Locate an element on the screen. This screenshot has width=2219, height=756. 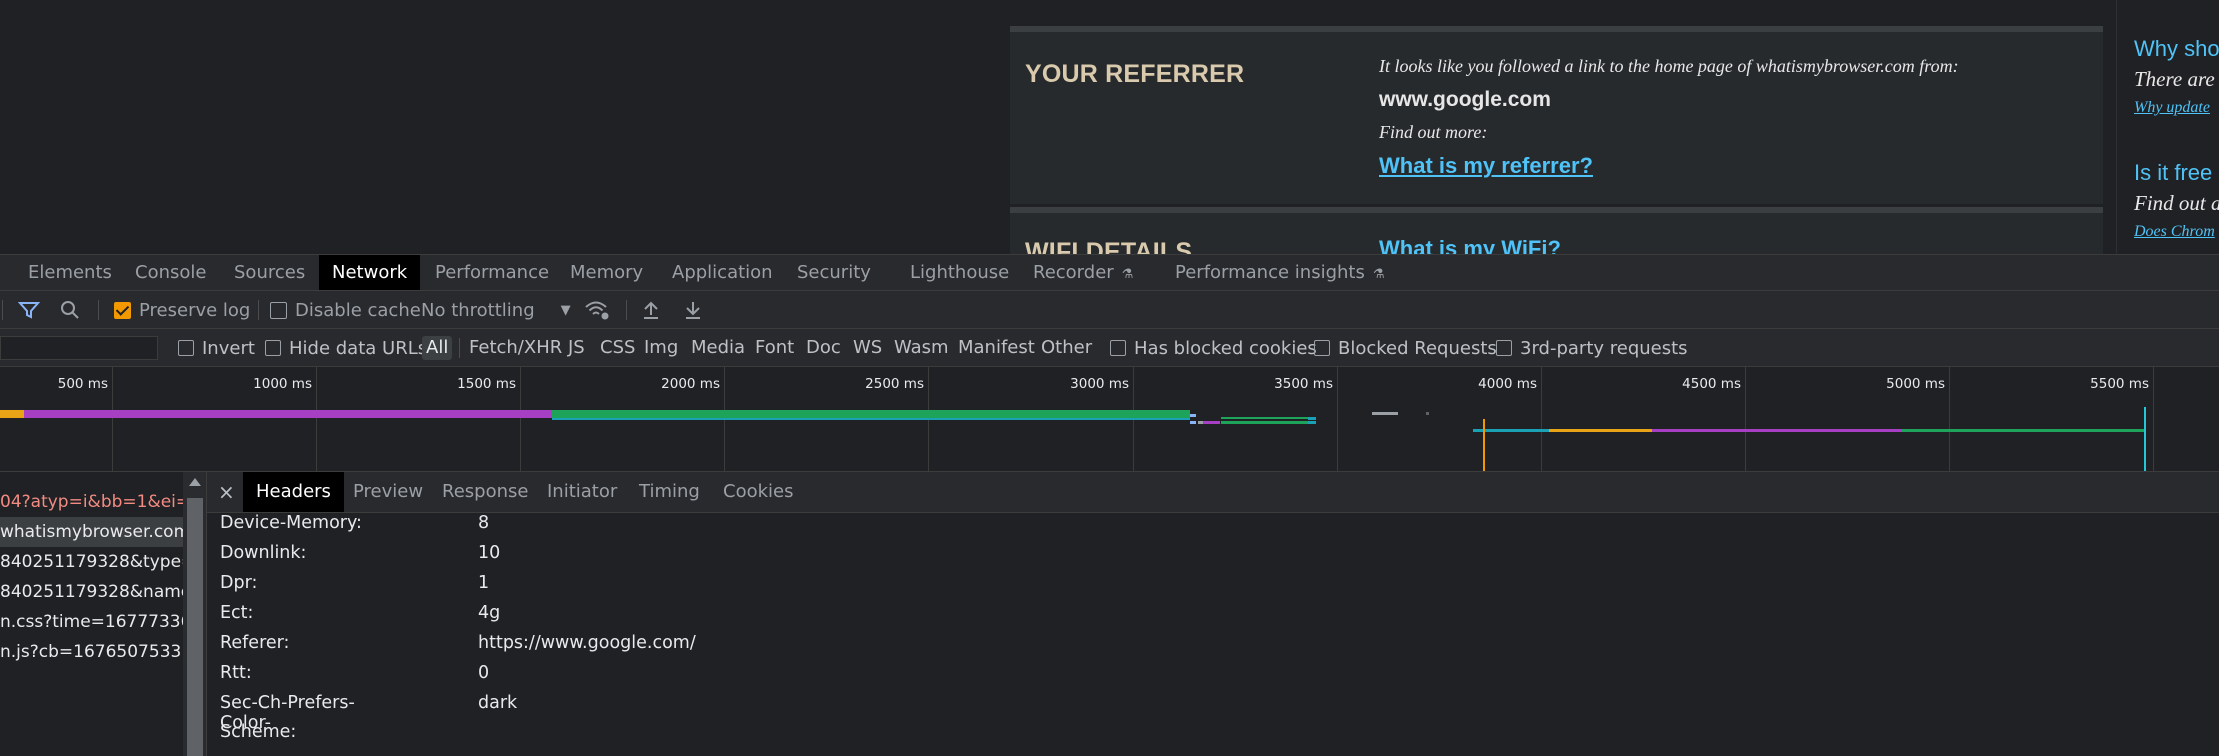
tab-headers: Headers is located at coordinates (293, 492).